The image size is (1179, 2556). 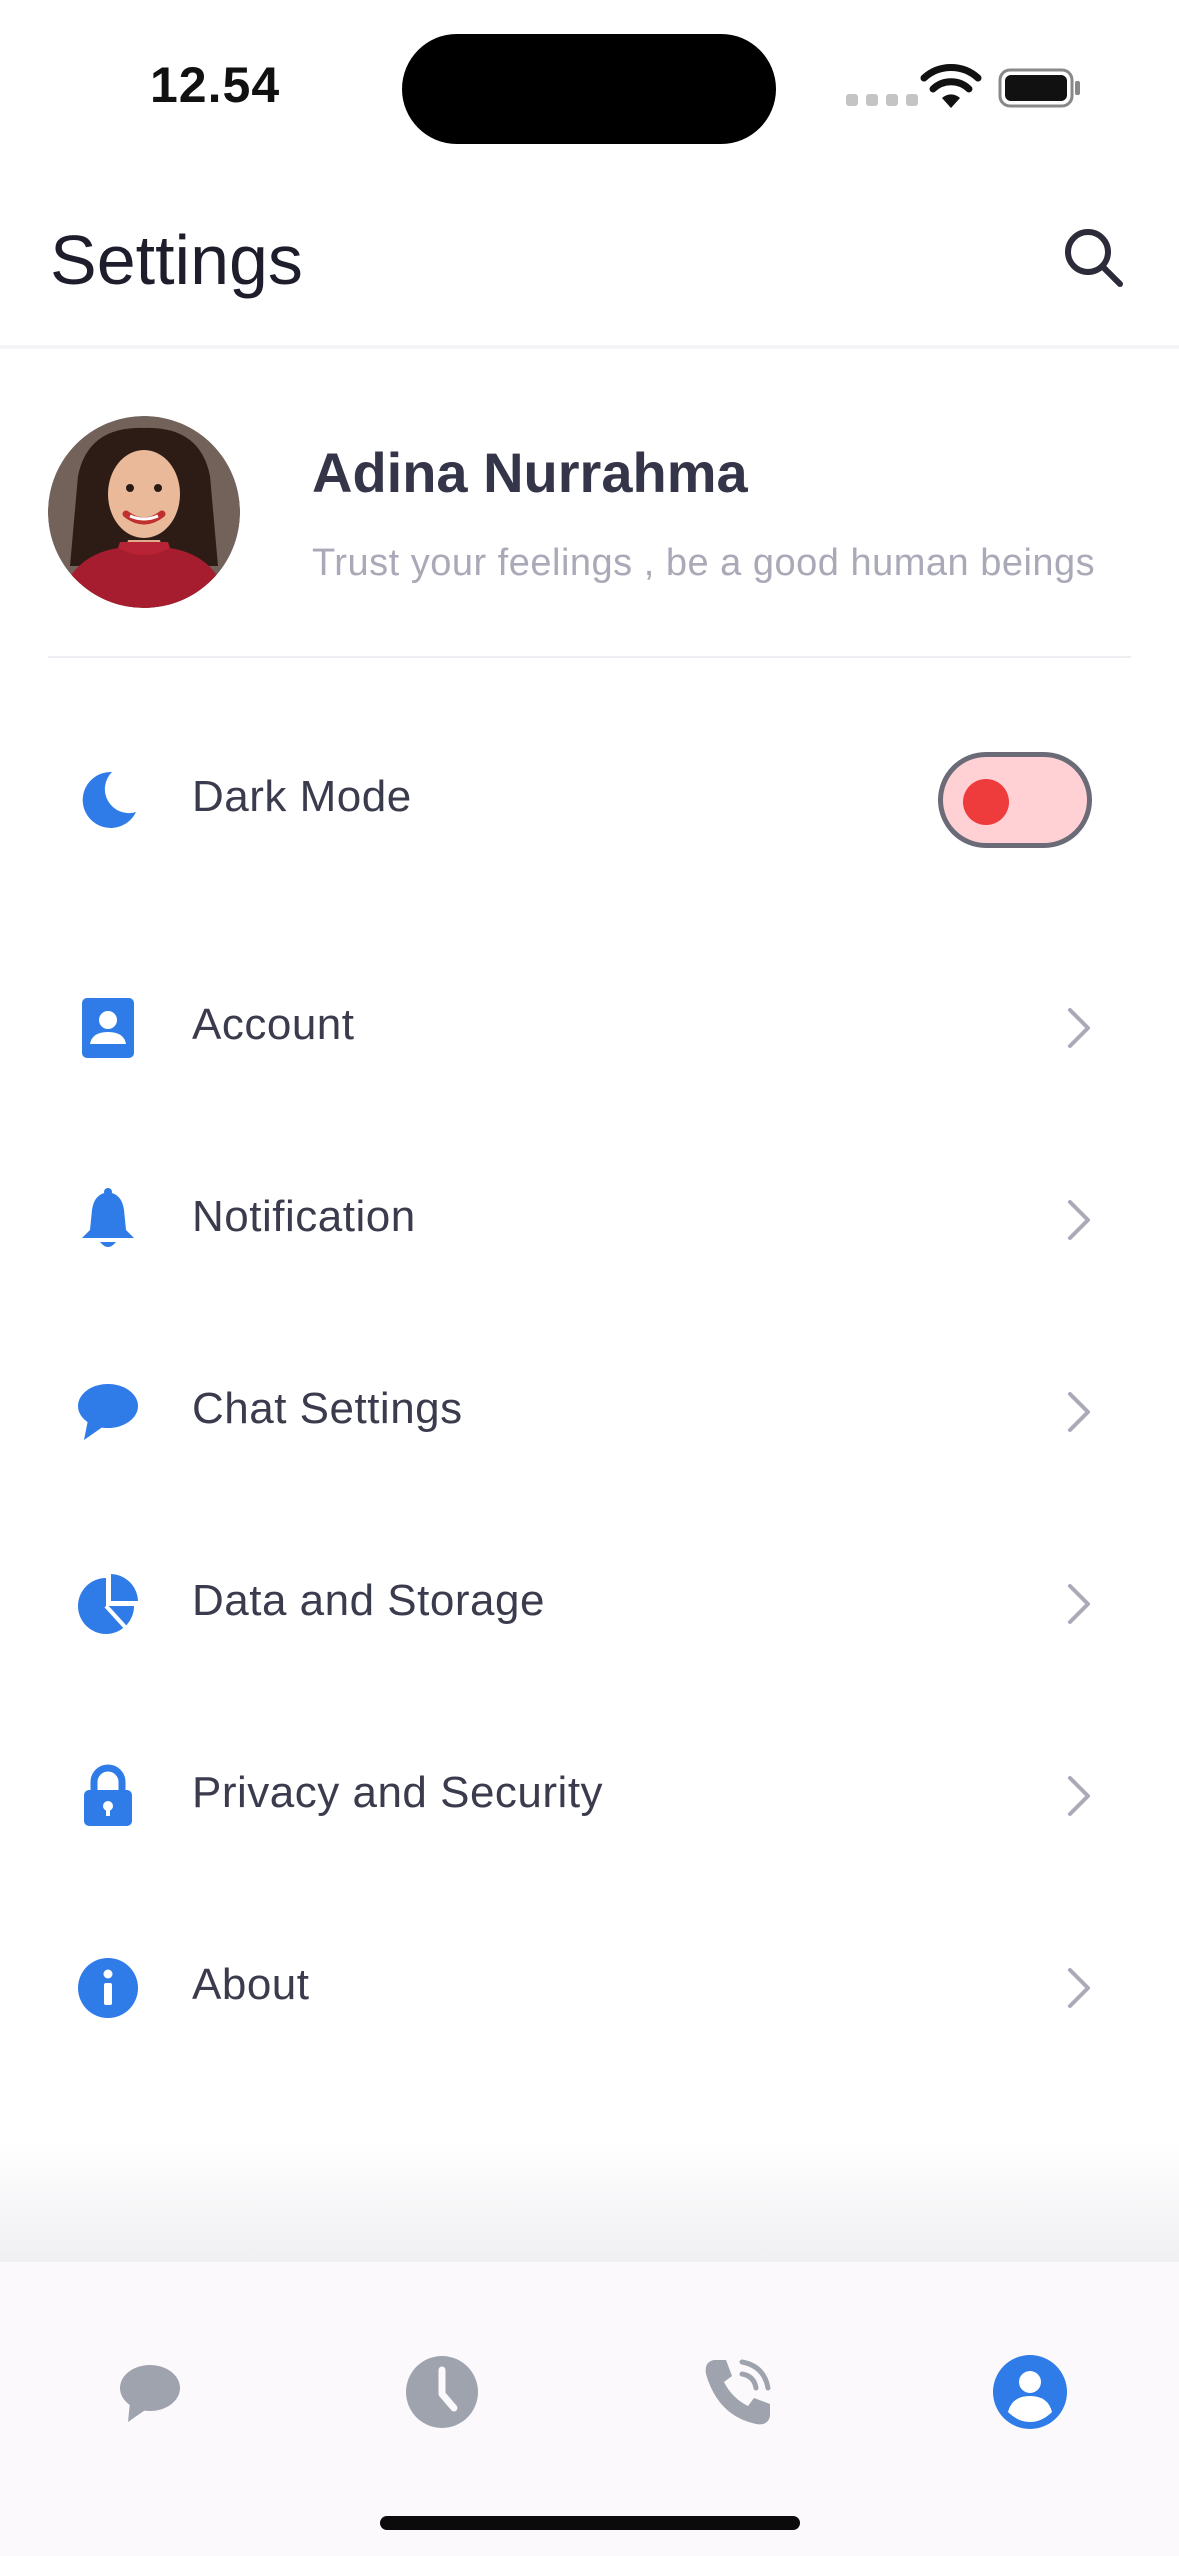 I want to click on menu-item-label: Chat Settings, so click(x=327, y=1408).